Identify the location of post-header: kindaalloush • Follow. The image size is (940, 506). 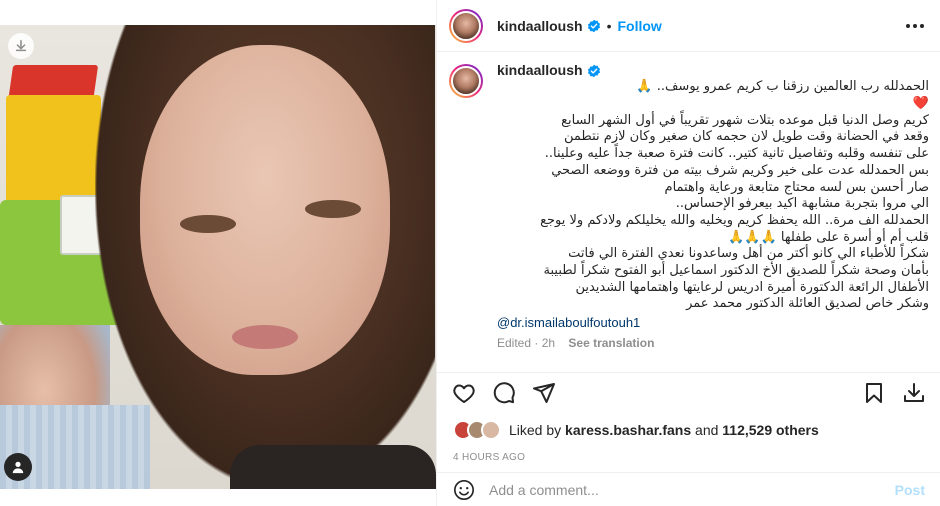
(688, 26).